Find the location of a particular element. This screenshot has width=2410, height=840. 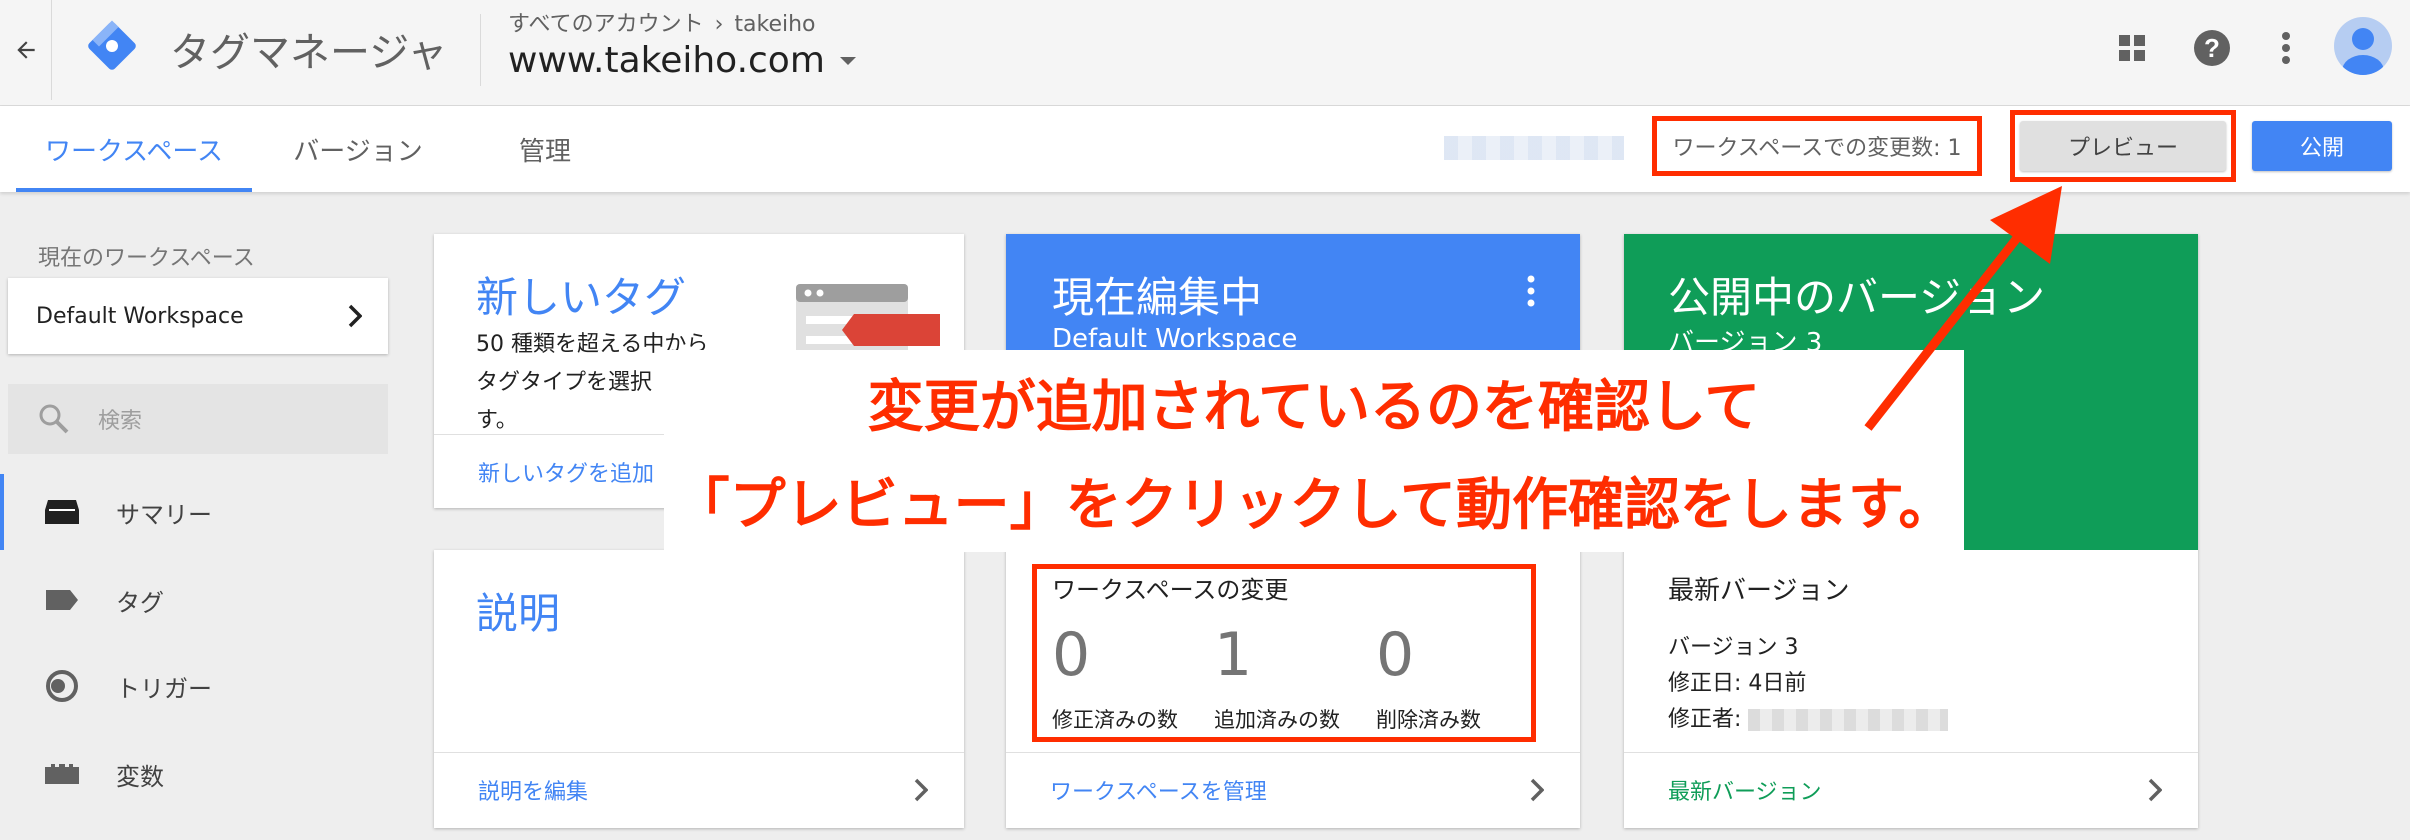

app-title: タグマネージャ is located at coordinates (309, 53).